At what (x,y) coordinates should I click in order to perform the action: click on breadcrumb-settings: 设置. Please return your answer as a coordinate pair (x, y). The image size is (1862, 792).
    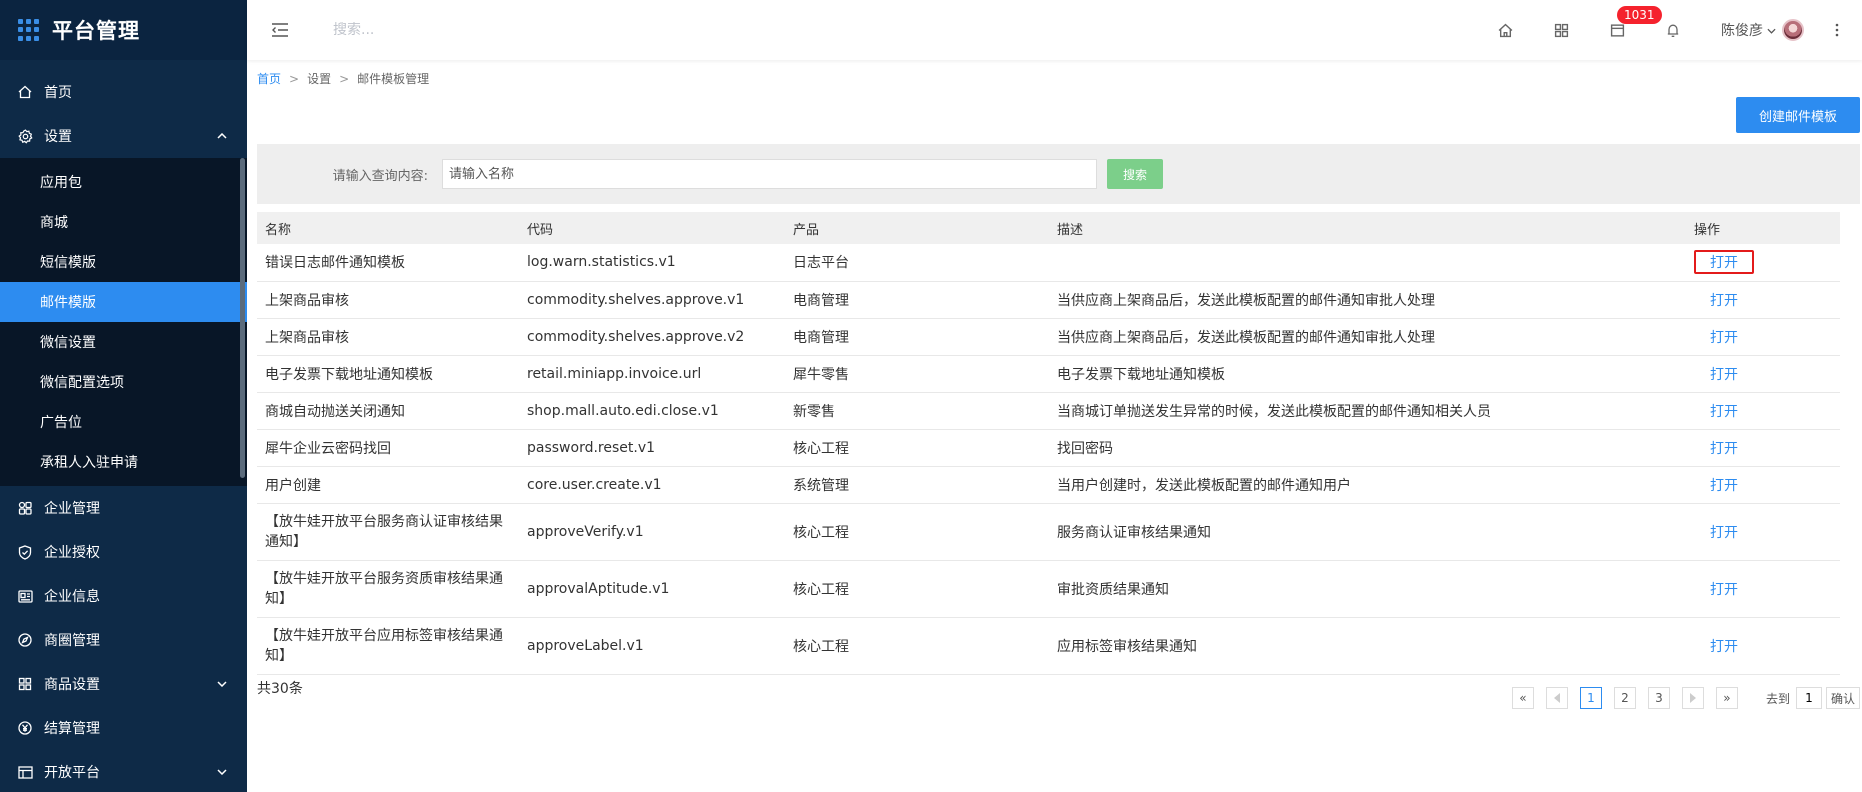
    Looking at the image, I should click on (319, 79).